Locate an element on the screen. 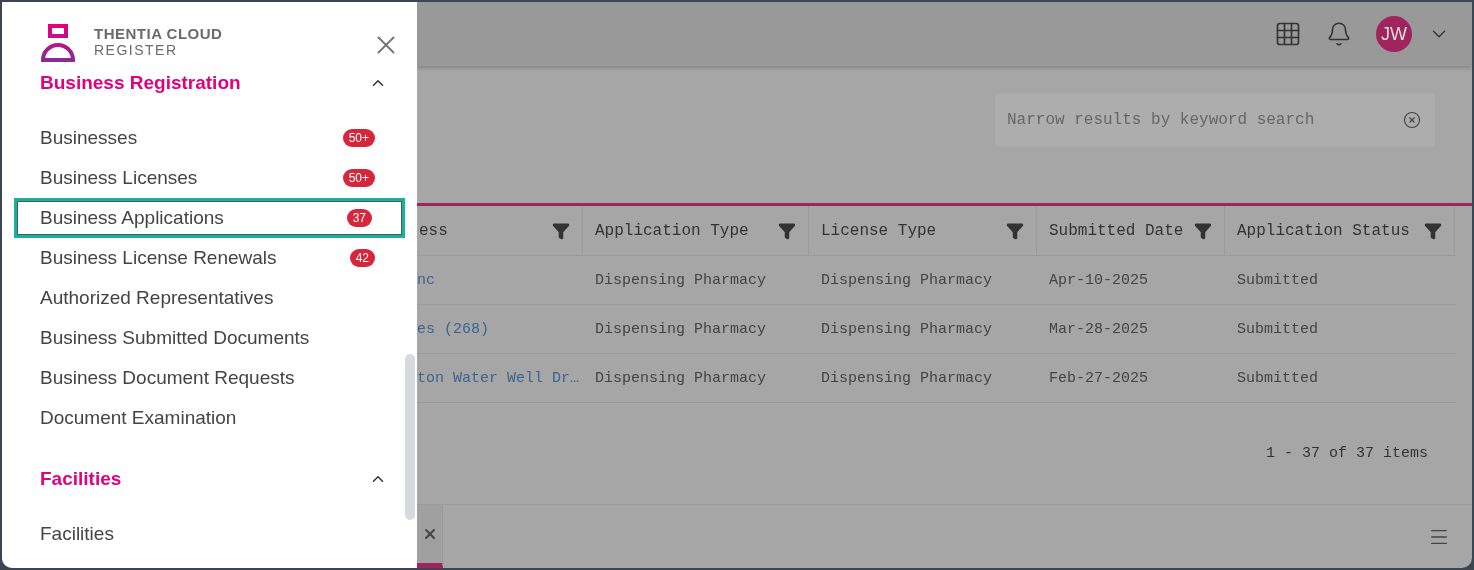 The image size is (1474, 570). logo-icon is located at coordinates (58, 42).